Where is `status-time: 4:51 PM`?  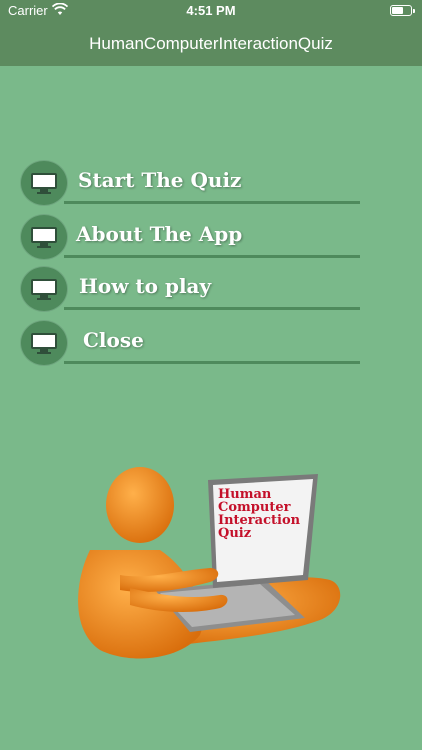
status-time: 4:51 PM is located at coordinates (211, 10).